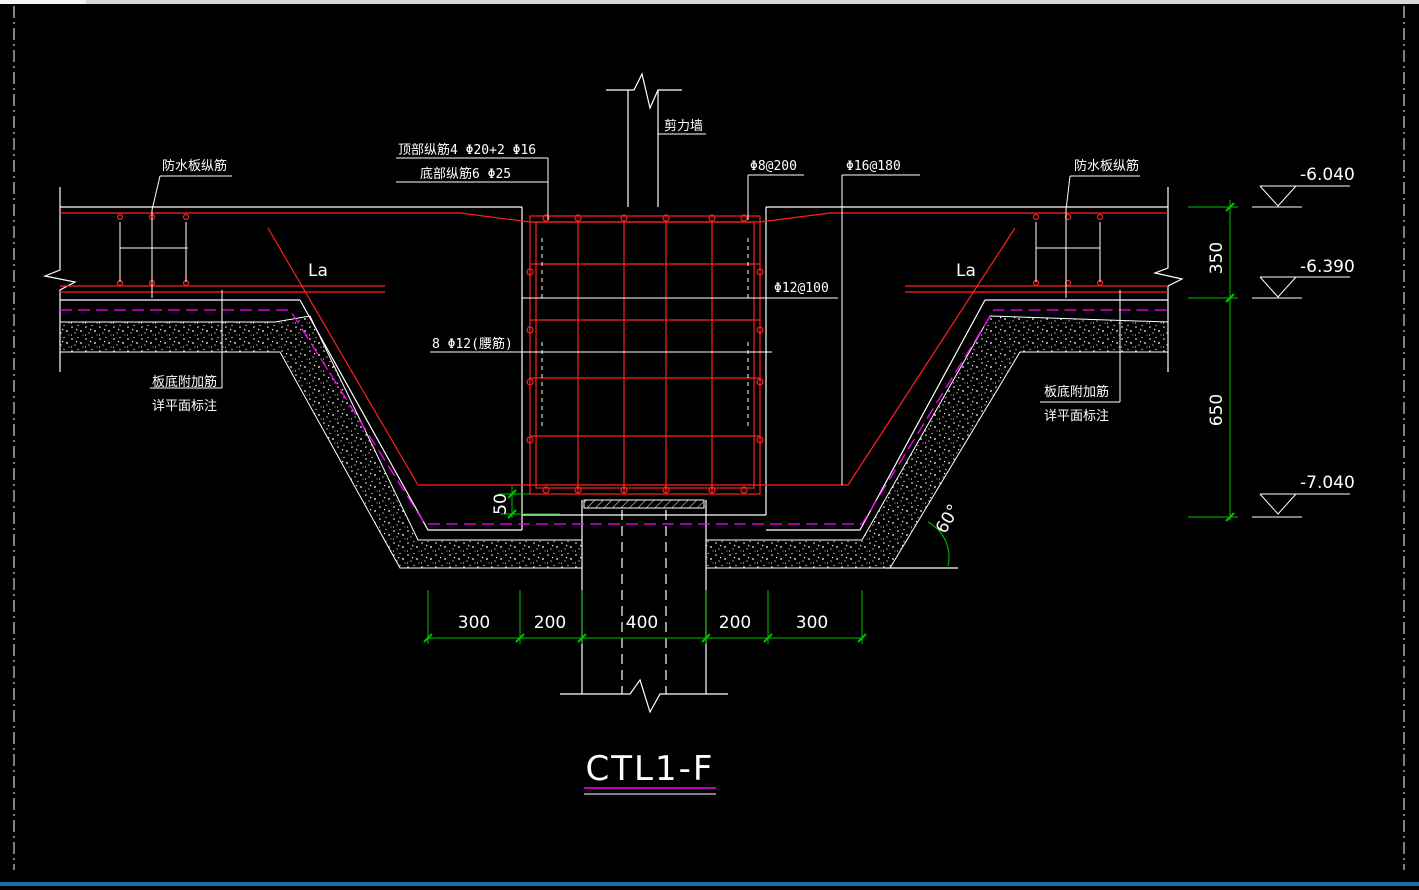  What do you see at coordinates (465, 174) in the screenshot?
I see `label-bottom-rebar: 底部纵筋6 Φ25` at bounding box center [465, 174].